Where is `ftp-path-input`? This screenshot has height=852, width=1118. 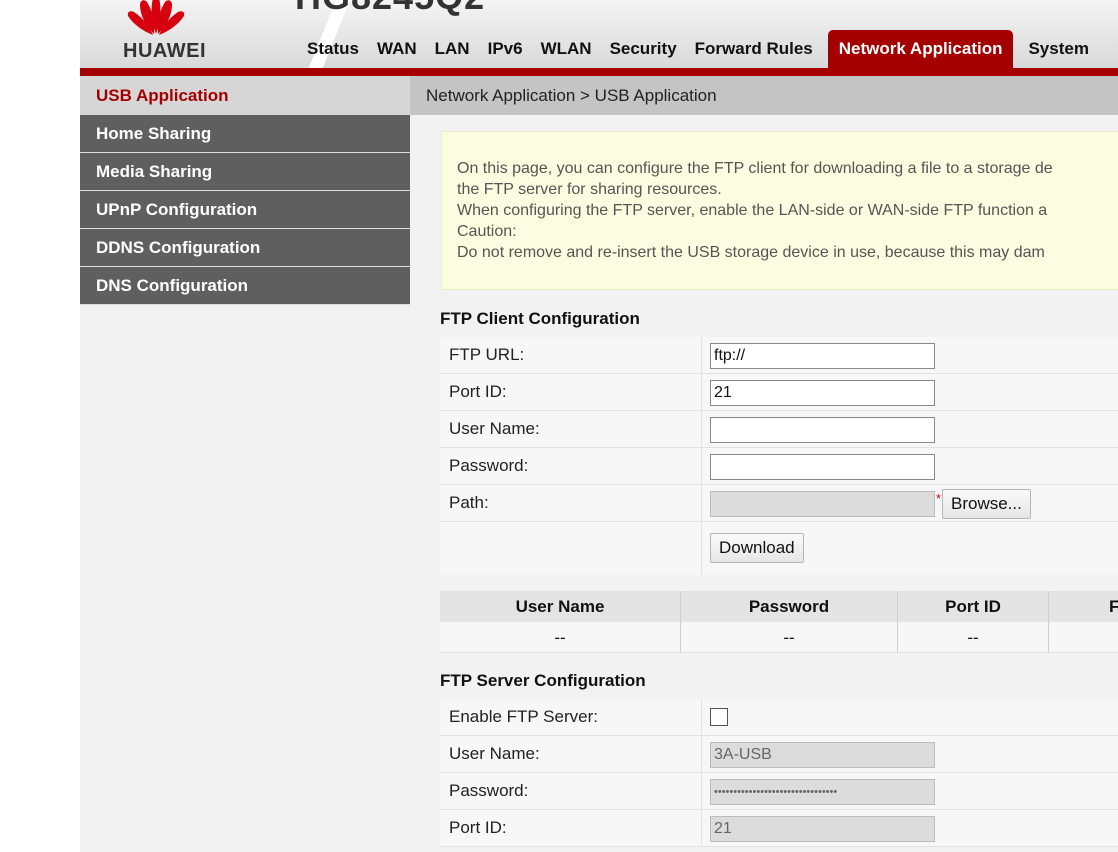 ftp-path-input is located at coordinates (822, 504).